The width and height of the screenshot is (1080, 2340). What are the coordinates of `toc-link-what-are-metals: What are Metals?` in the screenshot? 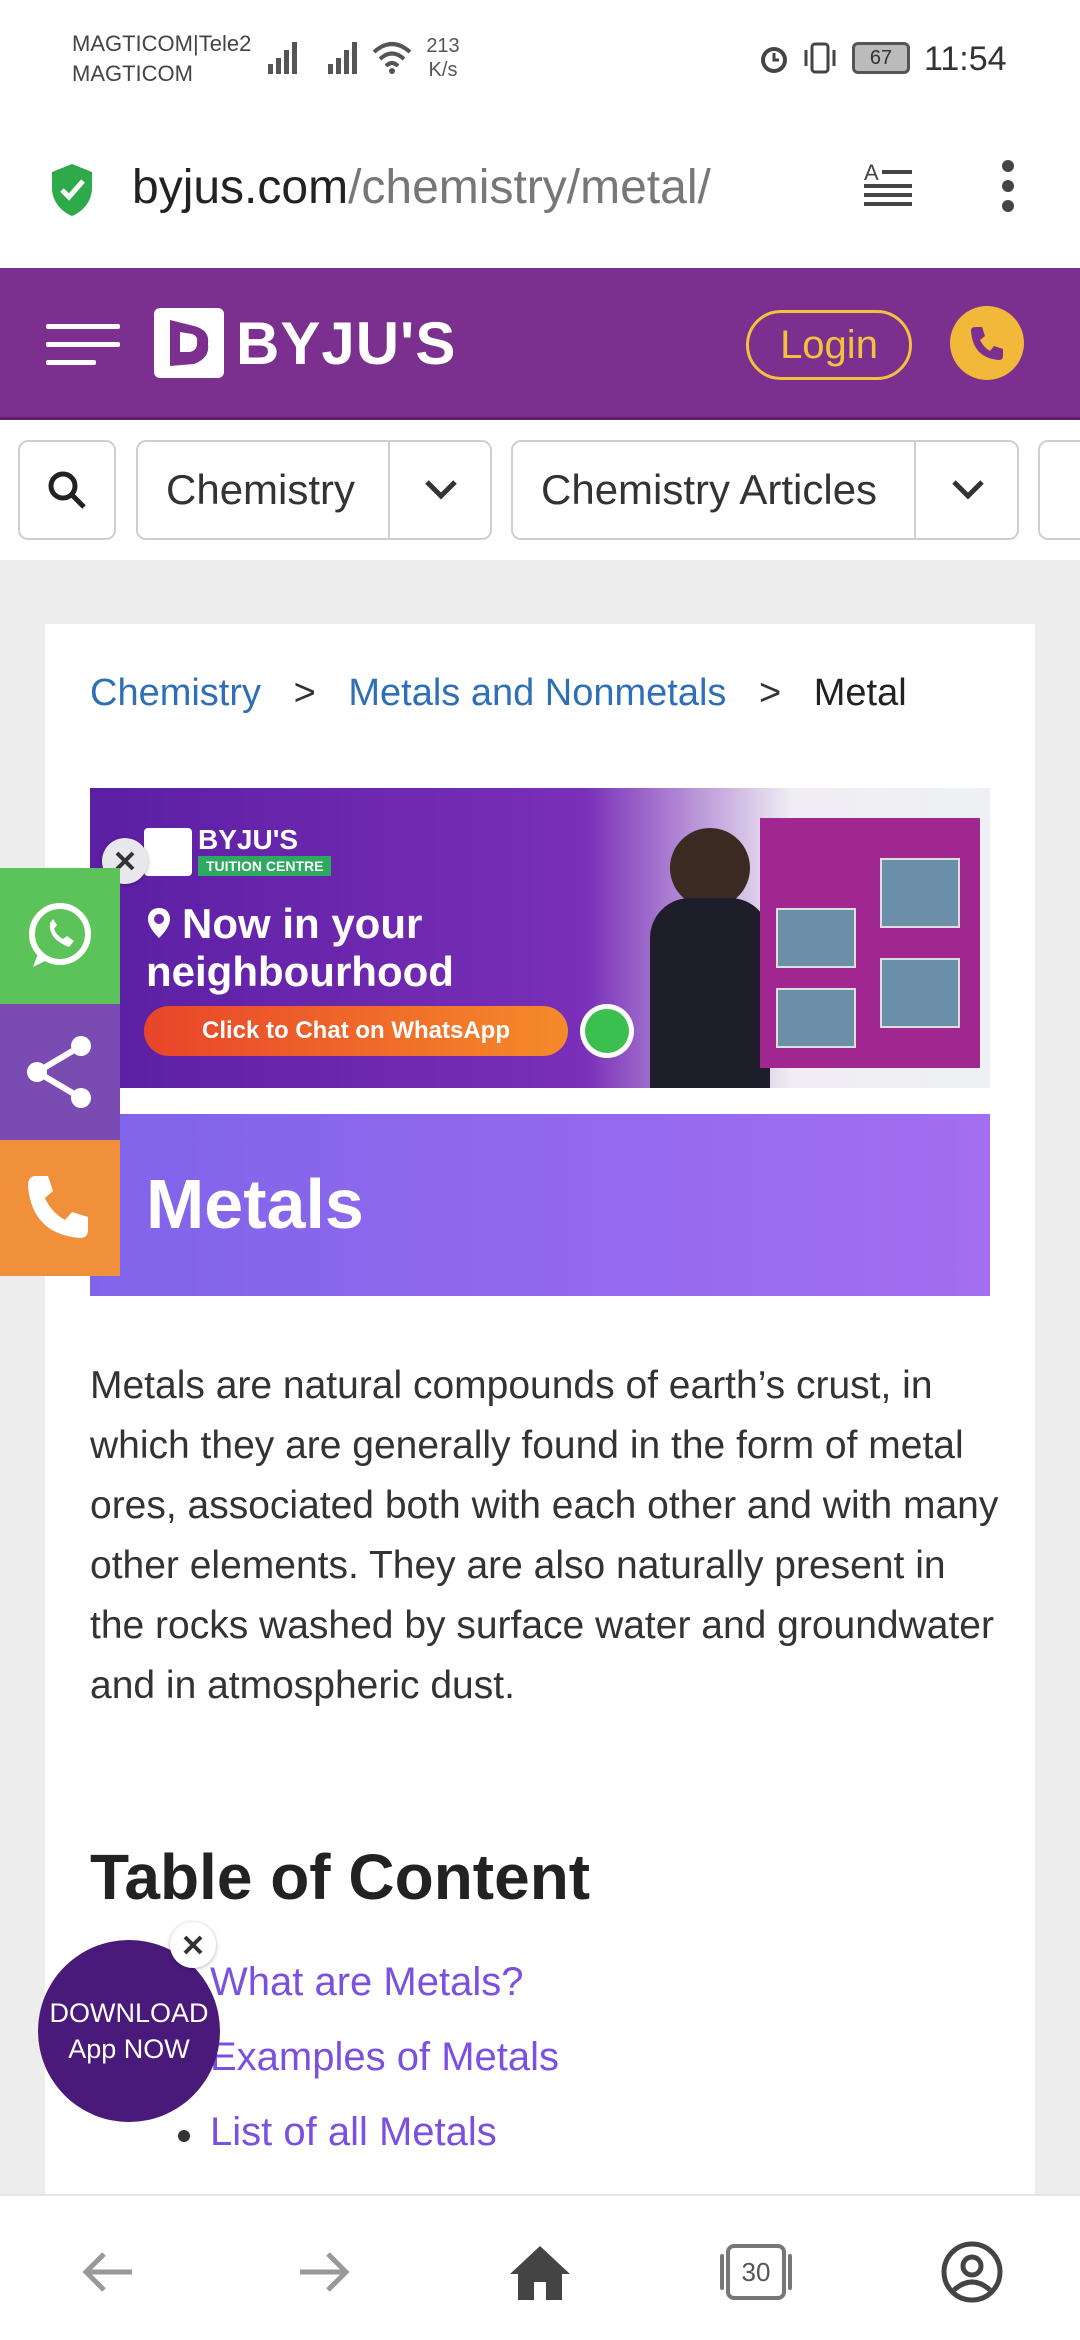 It's located at (366, 1982).